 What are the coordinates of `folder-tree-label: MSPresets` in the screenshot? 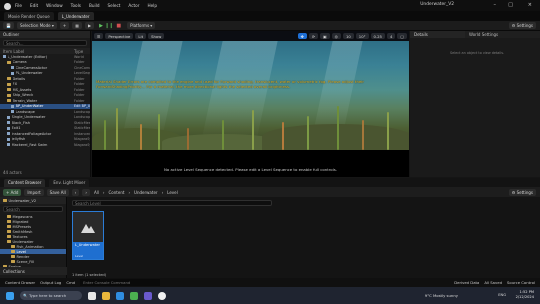 It's located at (21, 226).